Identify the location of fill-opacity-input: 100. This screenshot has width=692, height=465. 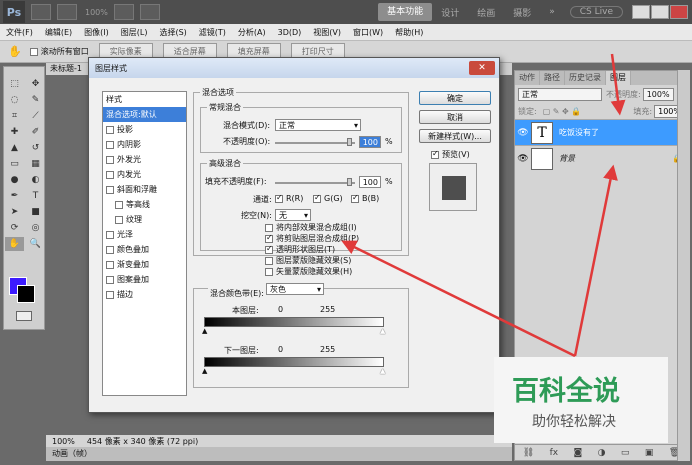
(370, 182).